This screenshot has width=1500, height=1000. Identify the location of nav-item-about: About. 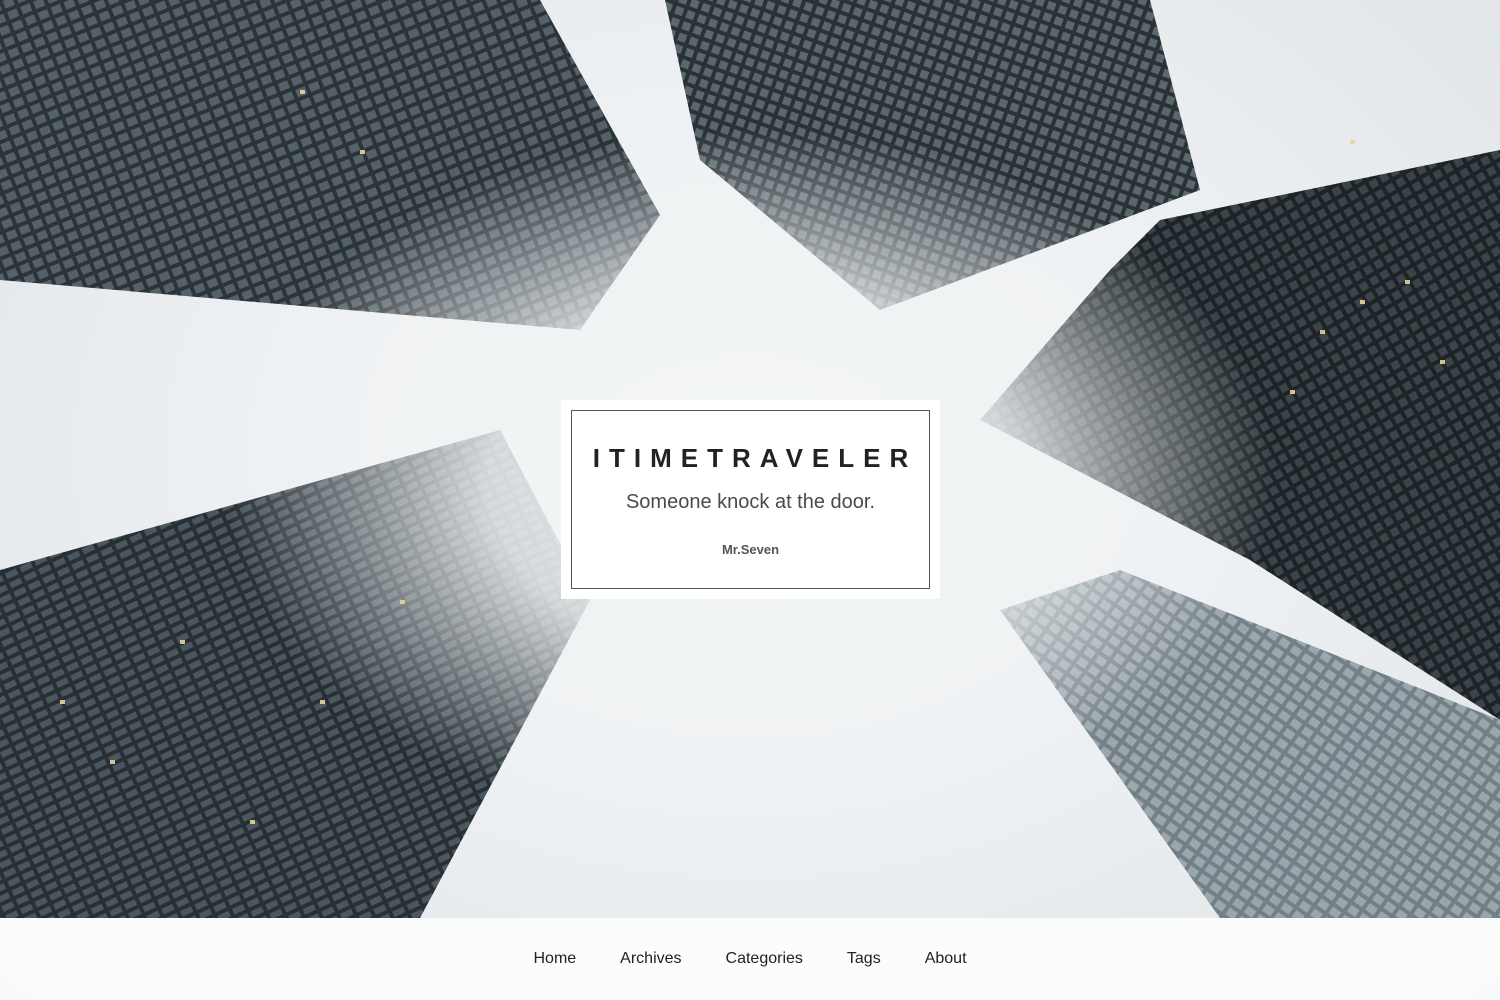
(946, 959).